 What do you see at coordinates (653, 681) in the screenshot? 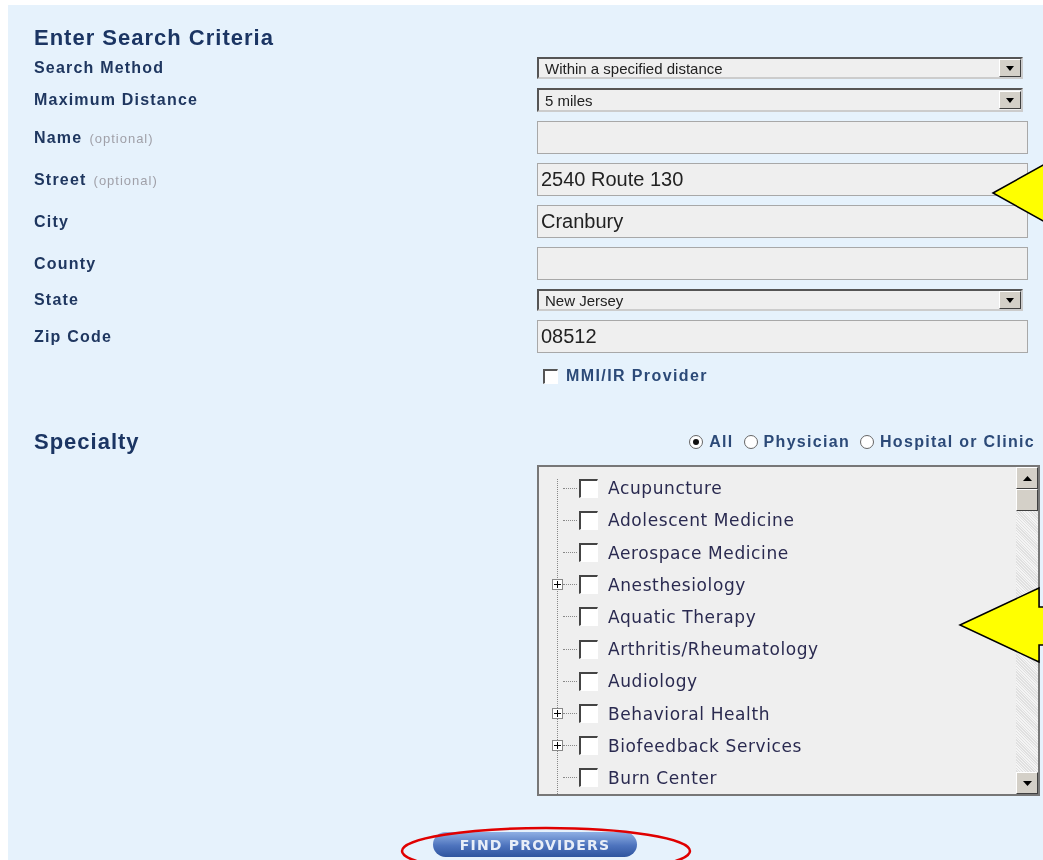
I see `tree-item-label: Audiology` at bounding box center [653, 681].